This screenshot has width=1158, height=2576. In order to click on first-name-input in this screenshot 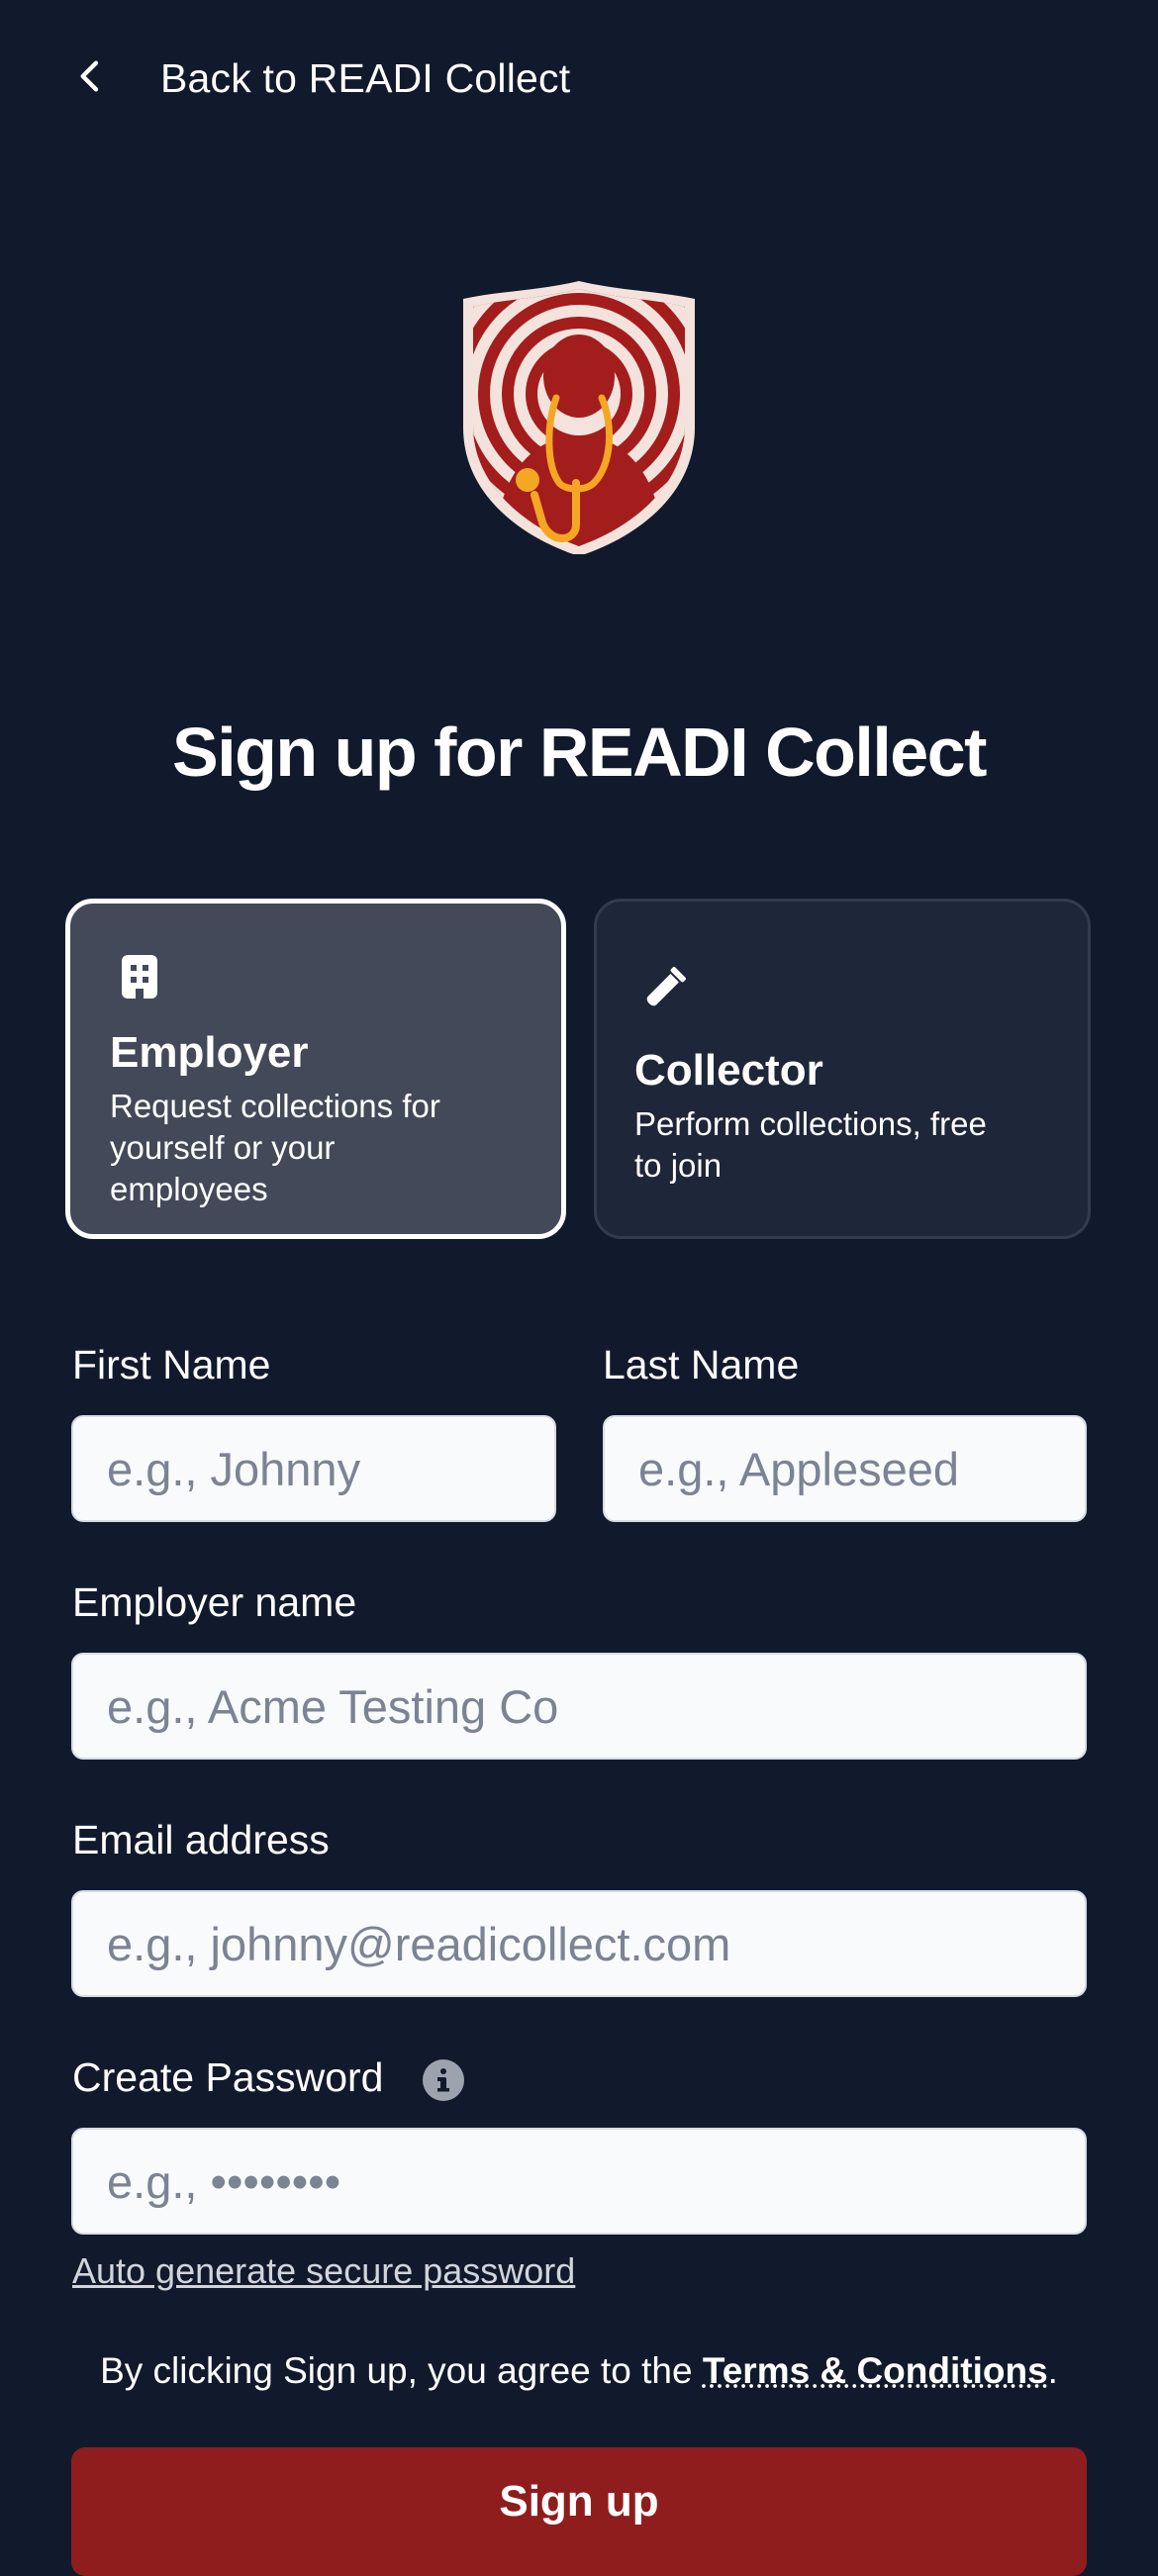, I will do `click(313, 1468)`.